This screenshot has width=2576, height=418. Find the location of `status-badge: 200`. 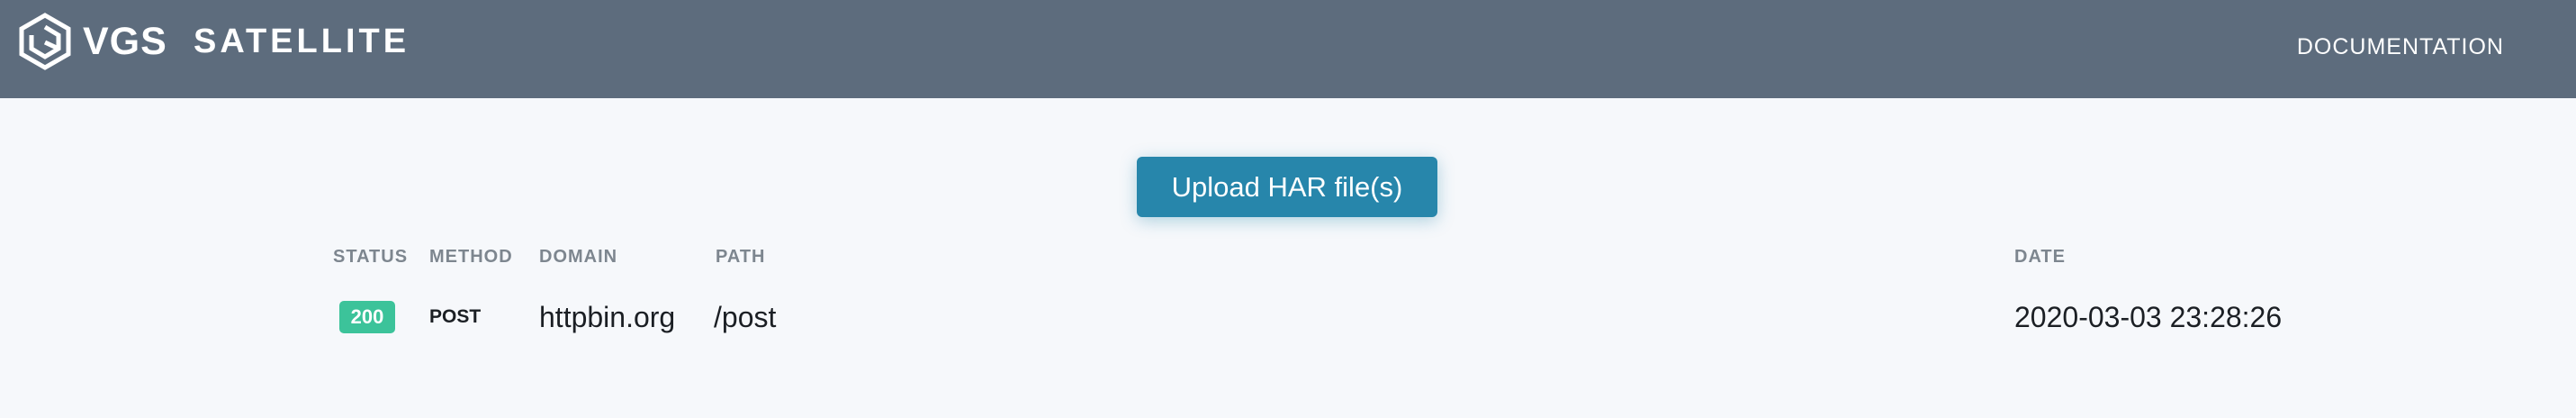

status-badge: 200 is located at coordinates (367, 317).